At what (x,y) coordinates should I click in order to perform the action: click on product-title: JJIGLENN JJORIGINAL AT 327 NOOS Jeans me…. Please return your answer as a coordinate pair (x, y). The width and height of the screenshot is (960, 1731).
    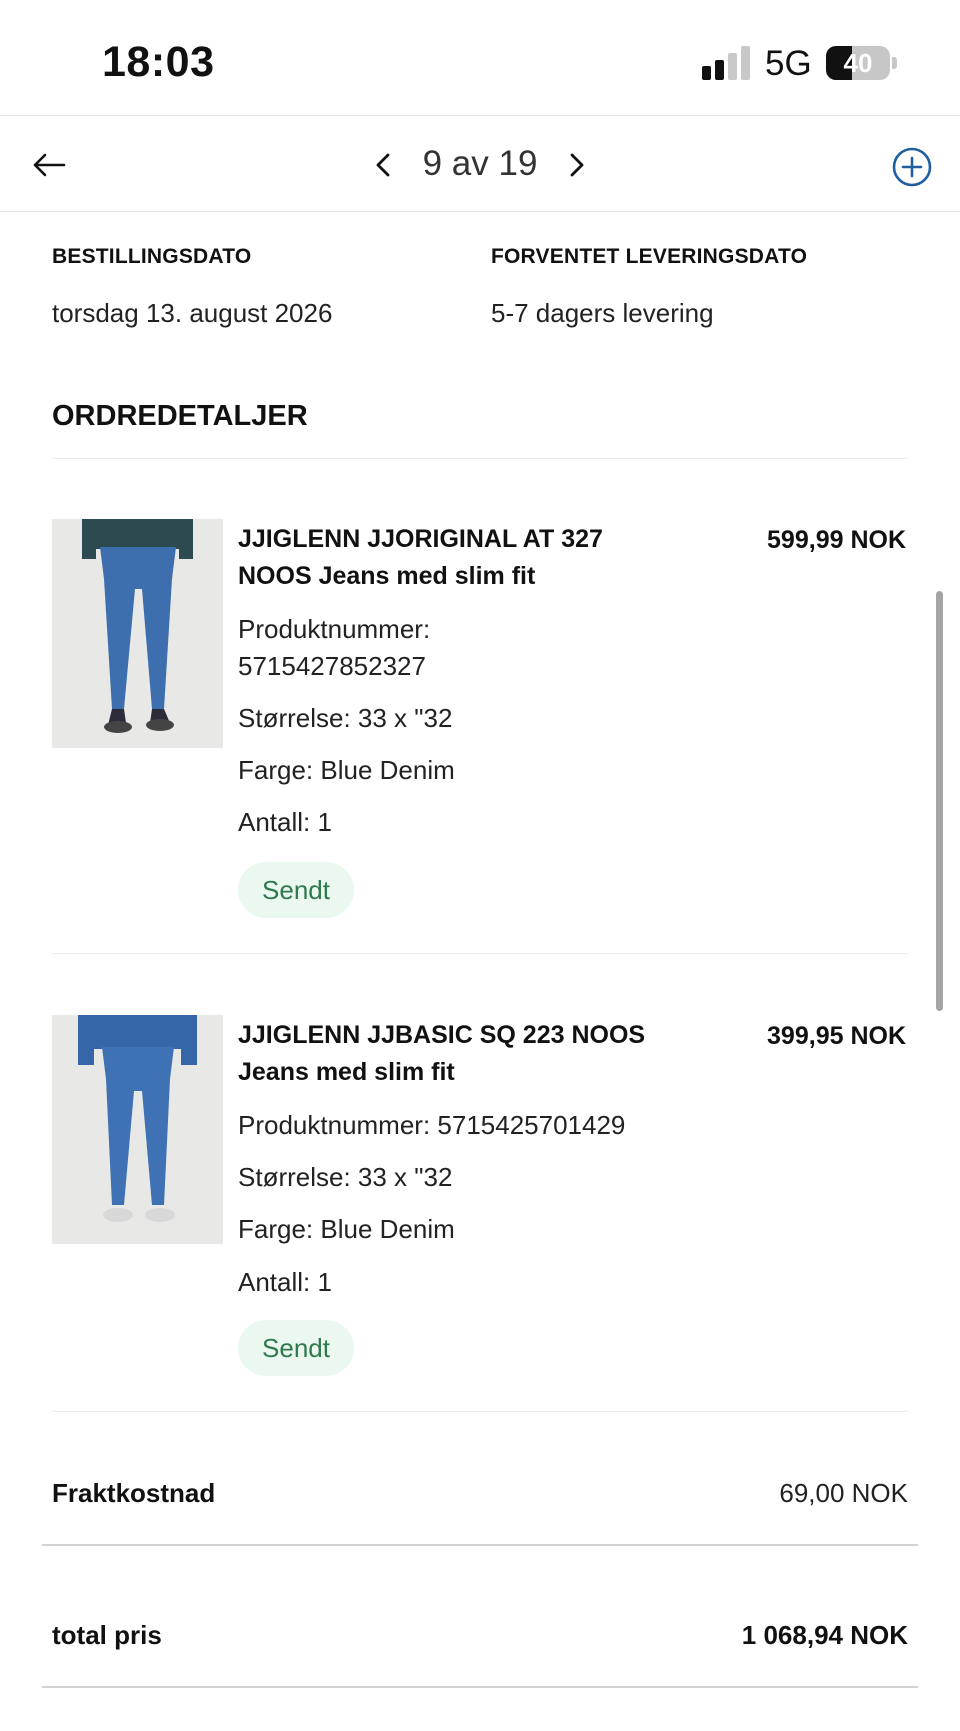
    Looking at the image, I should click on (448, 558).